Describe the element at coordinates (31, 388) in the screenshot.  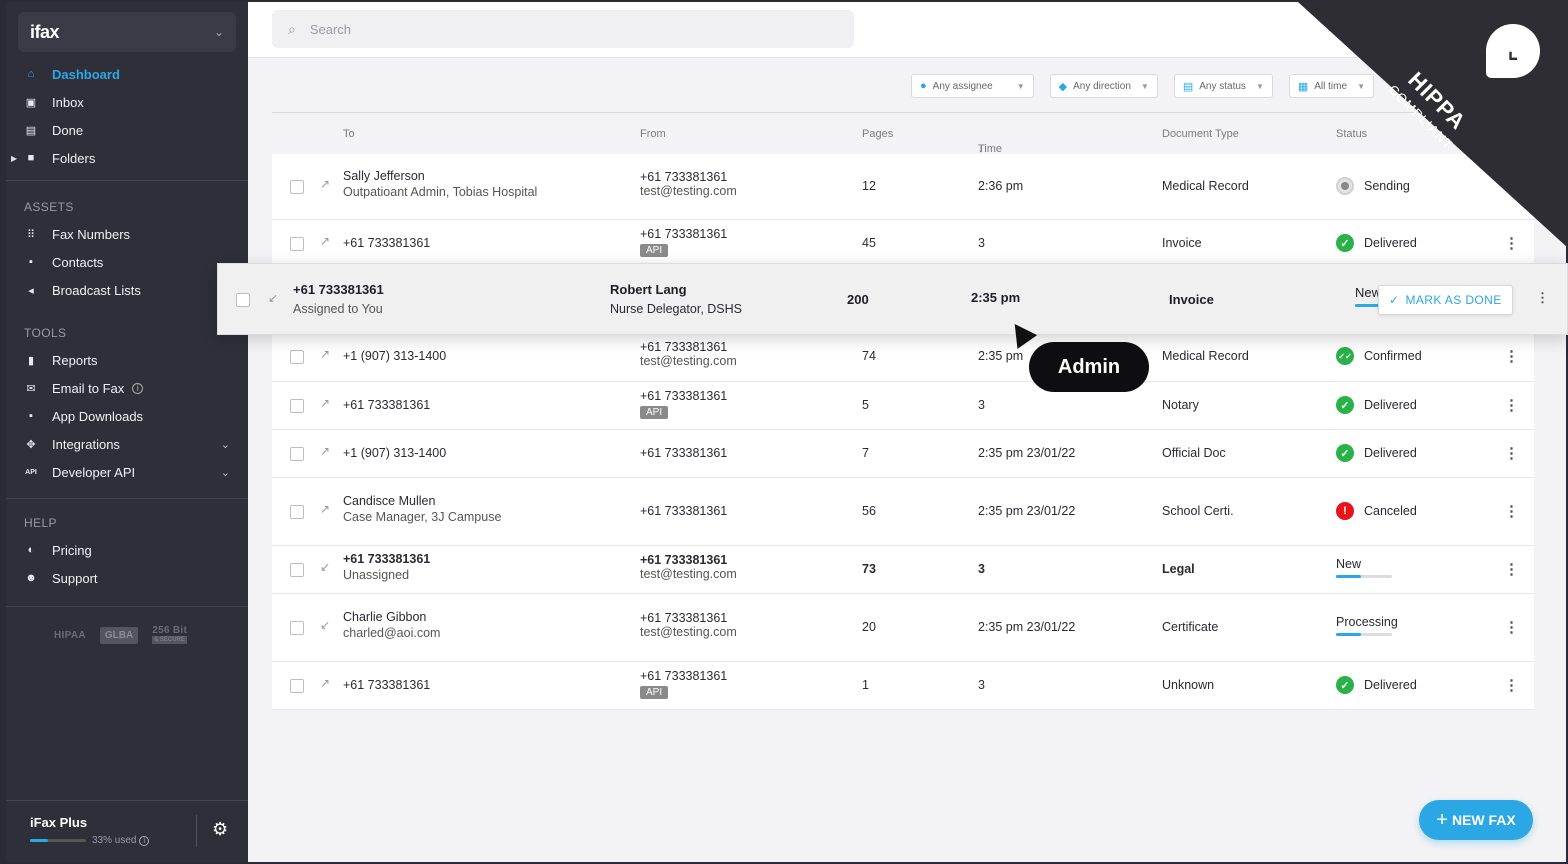
I see `mail-icon: ✉` at that location.